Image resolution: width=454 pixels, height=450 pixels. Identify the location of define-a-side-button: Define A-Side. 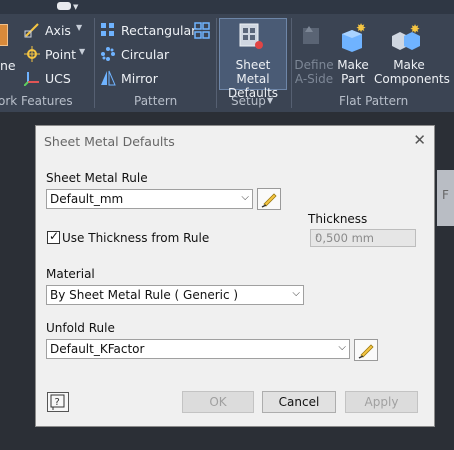
(314, 72).